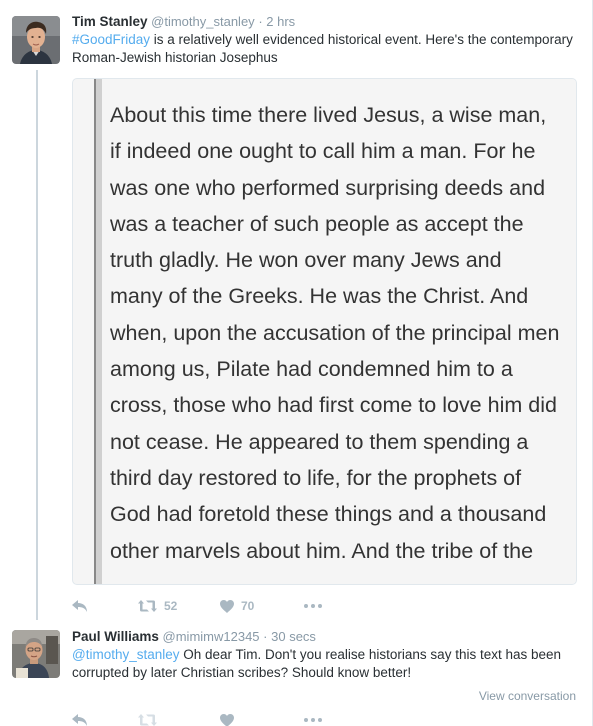  I want to click on author-fullname: Tim Stanley, so click(110, 21).